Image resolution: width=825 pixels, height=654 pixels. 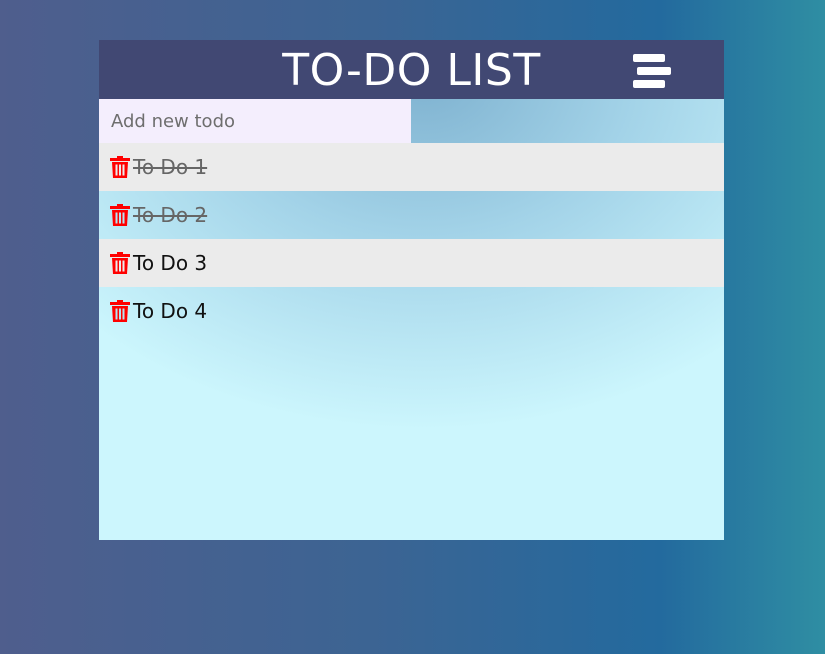 What do you see at coordinates (170, 215) in the screenshot?
I see `todo-text: To Do 2` at bounding box center [170, 215].